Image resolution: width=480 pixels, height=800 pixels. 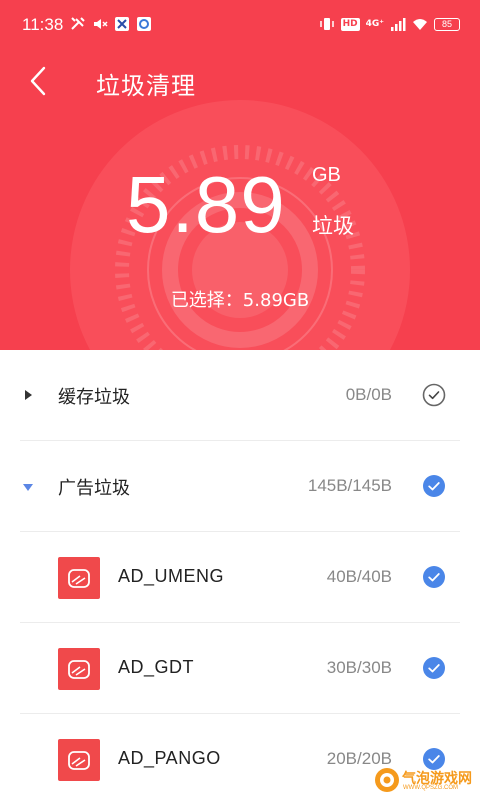 I want to click on signal-icon, so click(x=398, y=24).